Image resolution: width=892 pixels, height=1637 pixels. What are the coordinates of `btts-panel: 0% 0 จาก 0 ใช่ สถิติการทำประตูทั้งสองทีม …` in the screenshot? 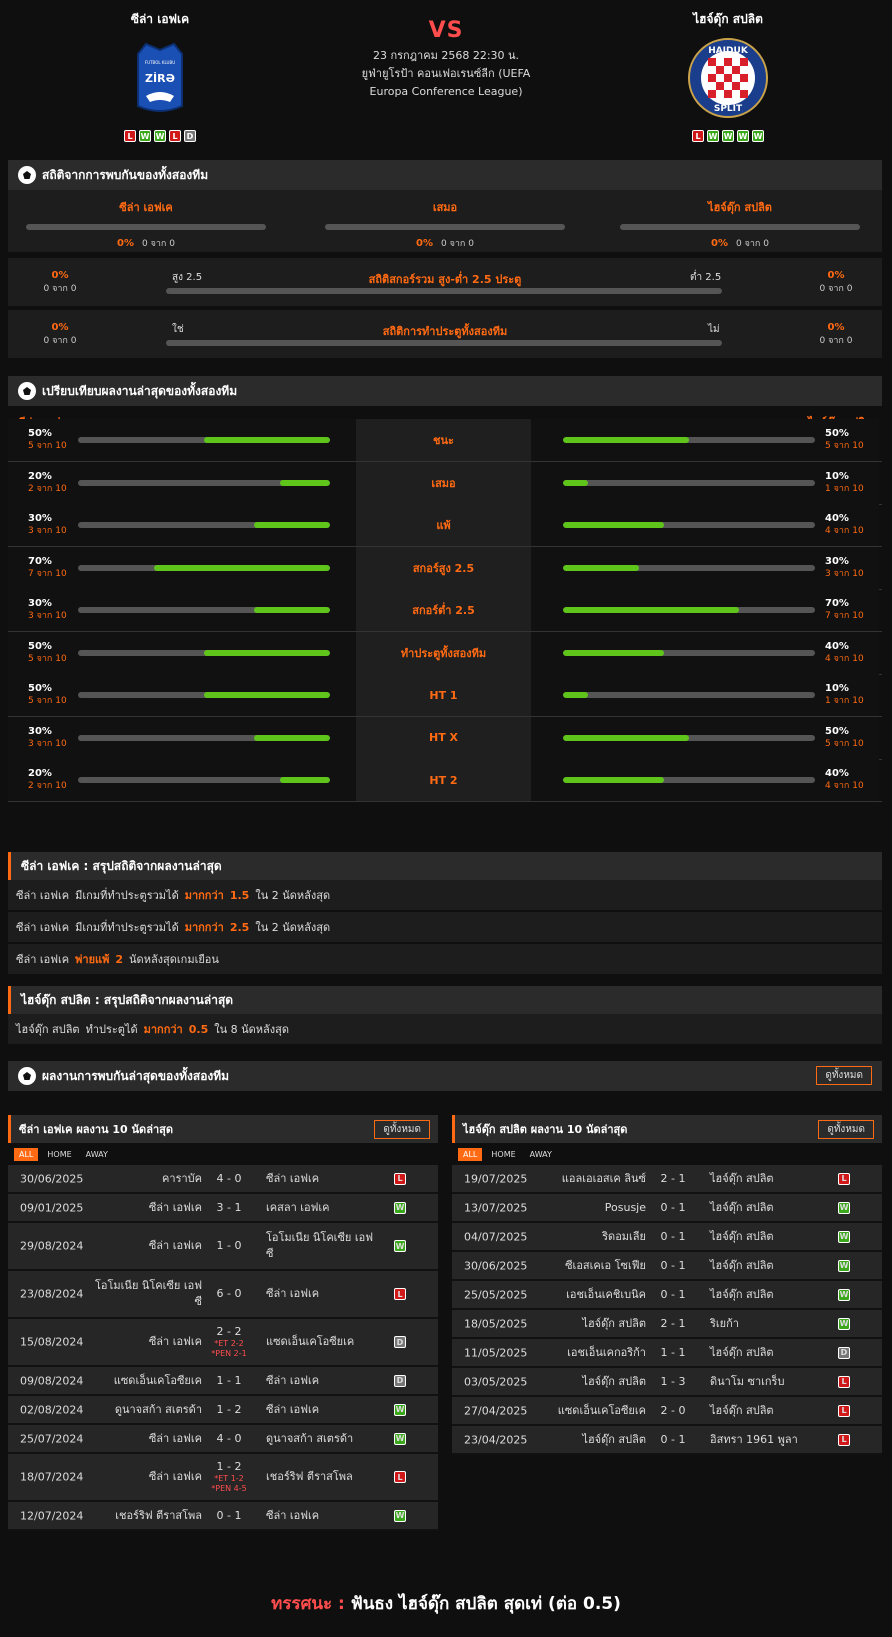 It's located at (445, 334).